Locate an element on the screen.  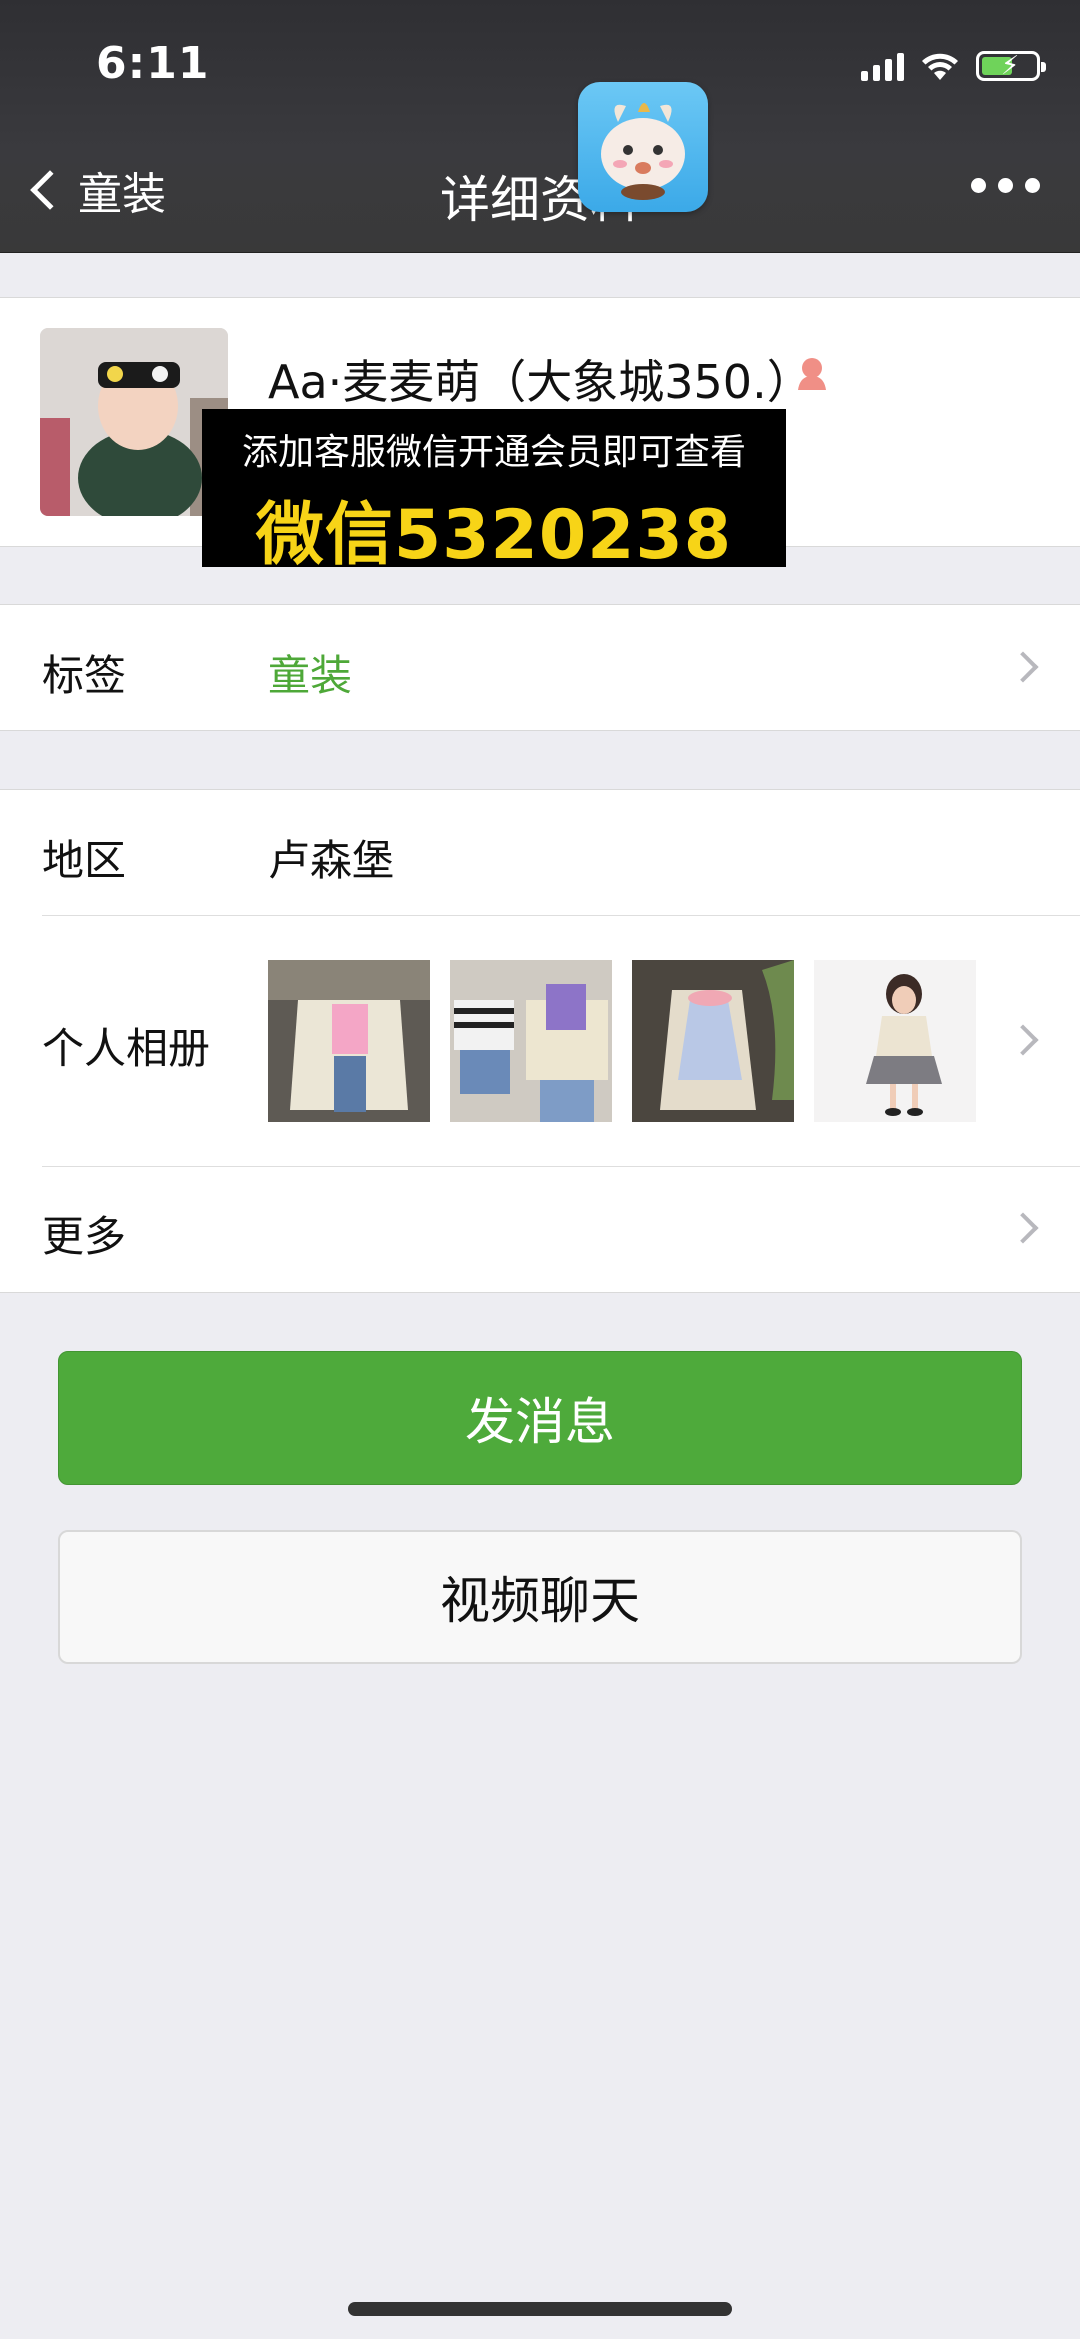
promo-line1: 添加客服微信开通会员即可查看 is located at coordinates (493, 452).